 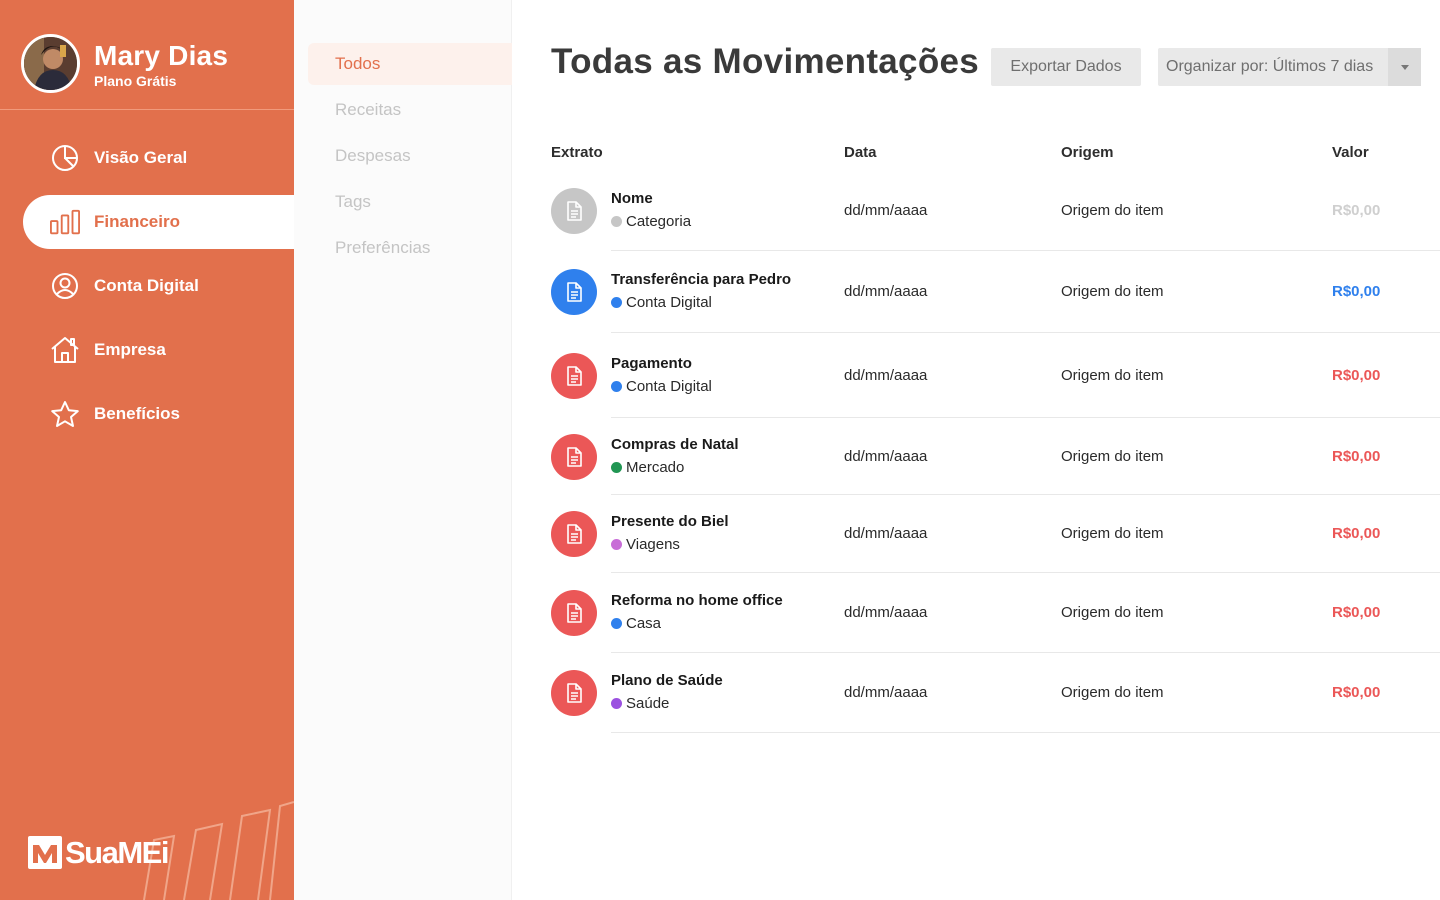 I want to click on sidebar-item-financeiro: Financeiro, so click(x=158, y=222).